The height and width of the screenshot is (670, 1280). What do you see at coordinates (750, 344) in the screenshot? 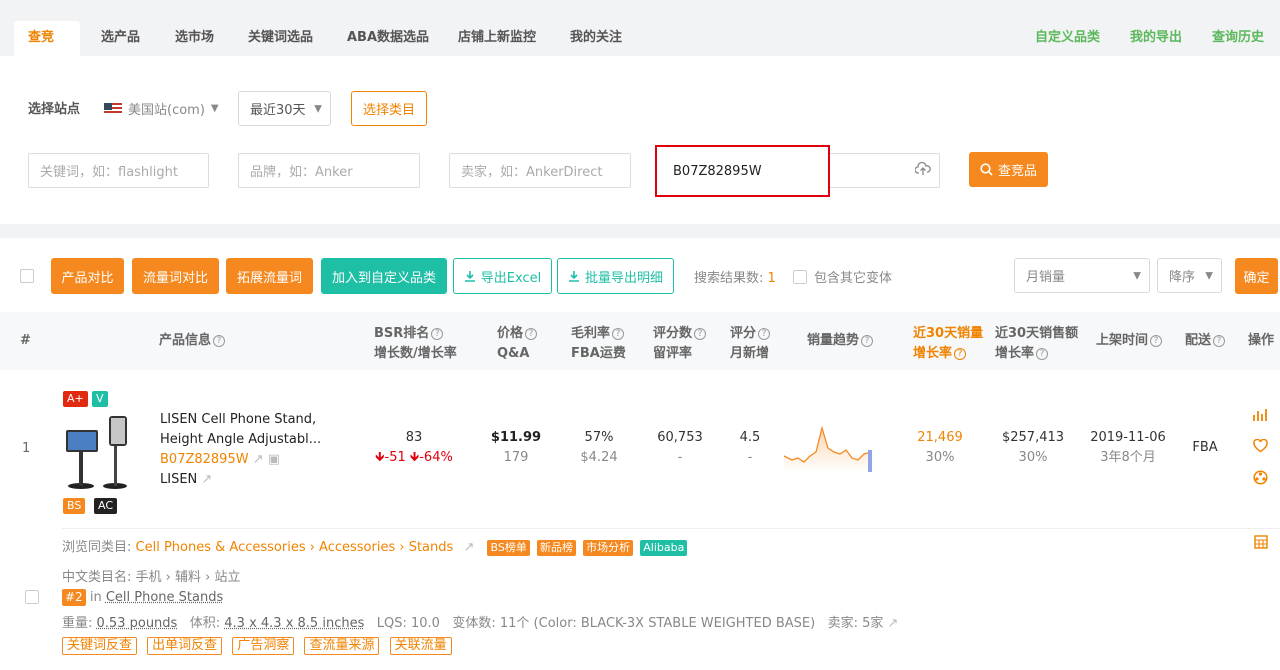
I see `col-rating: 评分? 月新增` at bounding box center [750, 344].